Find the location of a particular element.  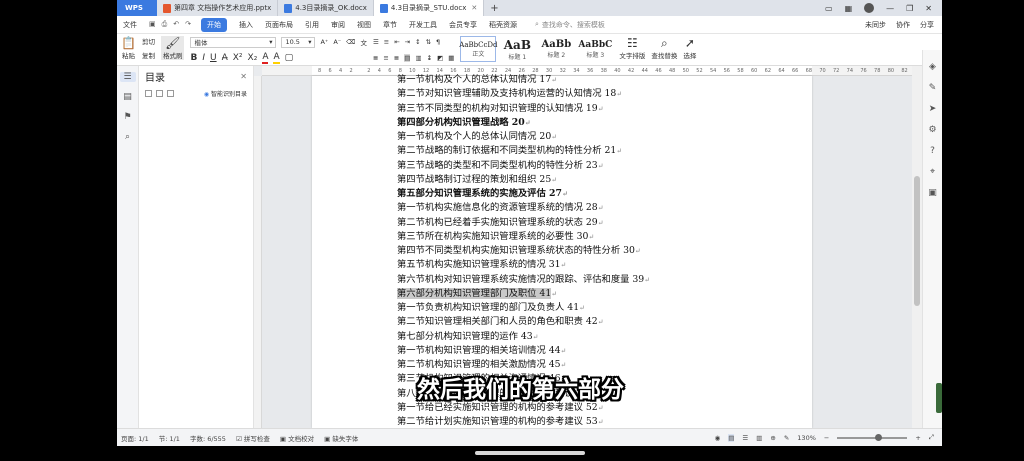

pen-view-icon: ✎ is located at coordinates (786, 438).